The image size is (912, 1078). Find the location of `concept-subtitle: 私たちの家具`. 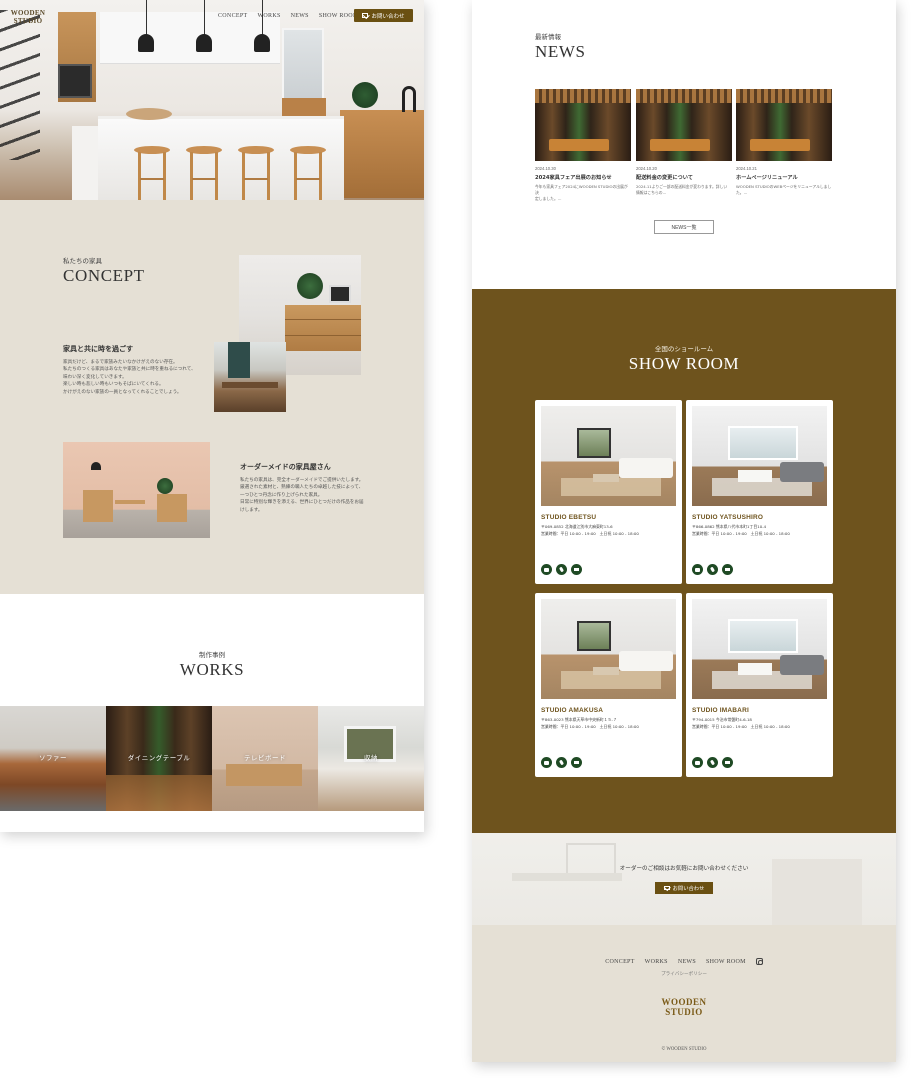

concept-subtitle: 私たちの家具 is located at coordinates (82, 261).